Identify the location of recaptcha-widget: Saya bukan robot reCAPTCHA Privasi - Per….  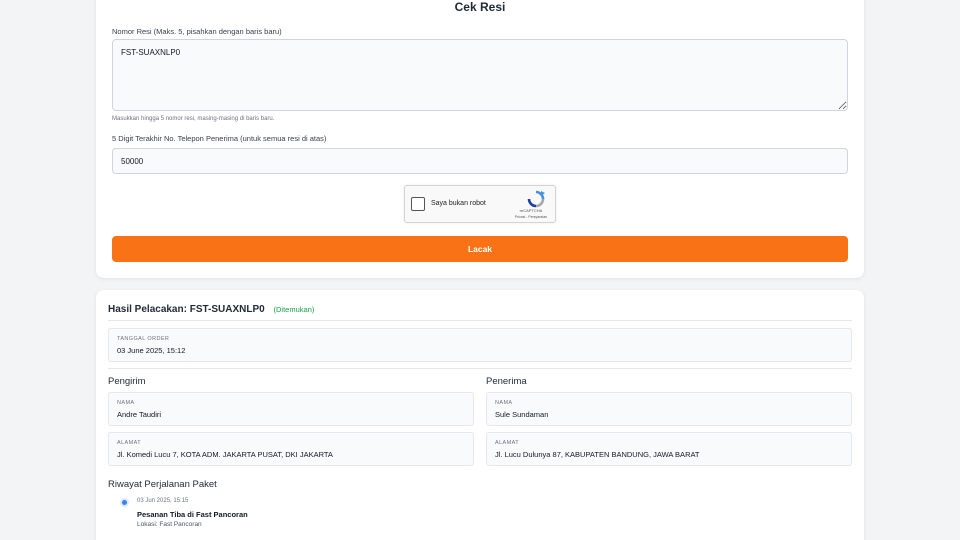
(480, 204).